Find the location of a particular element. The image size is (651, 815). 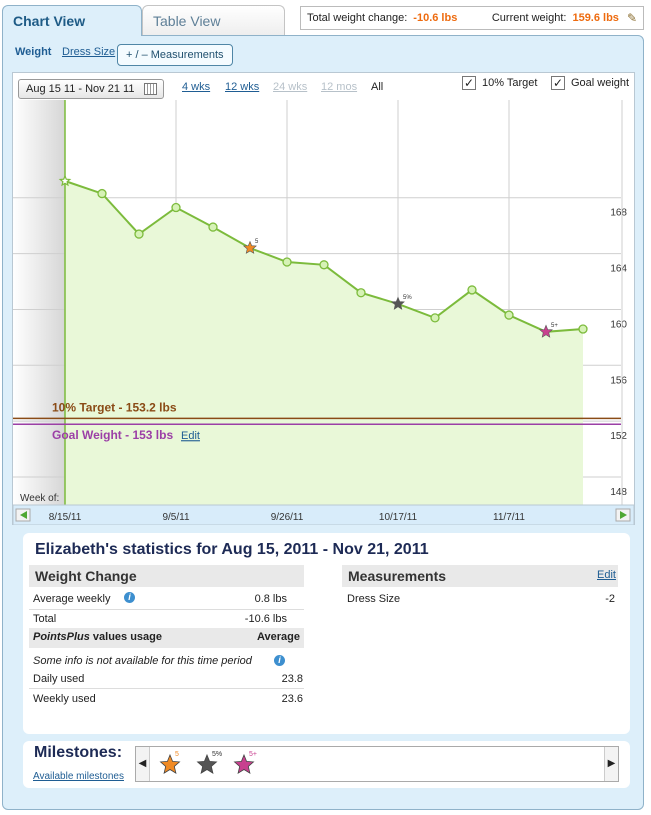

current-weight-label: Current weight: is located at coordinates (529, 18).